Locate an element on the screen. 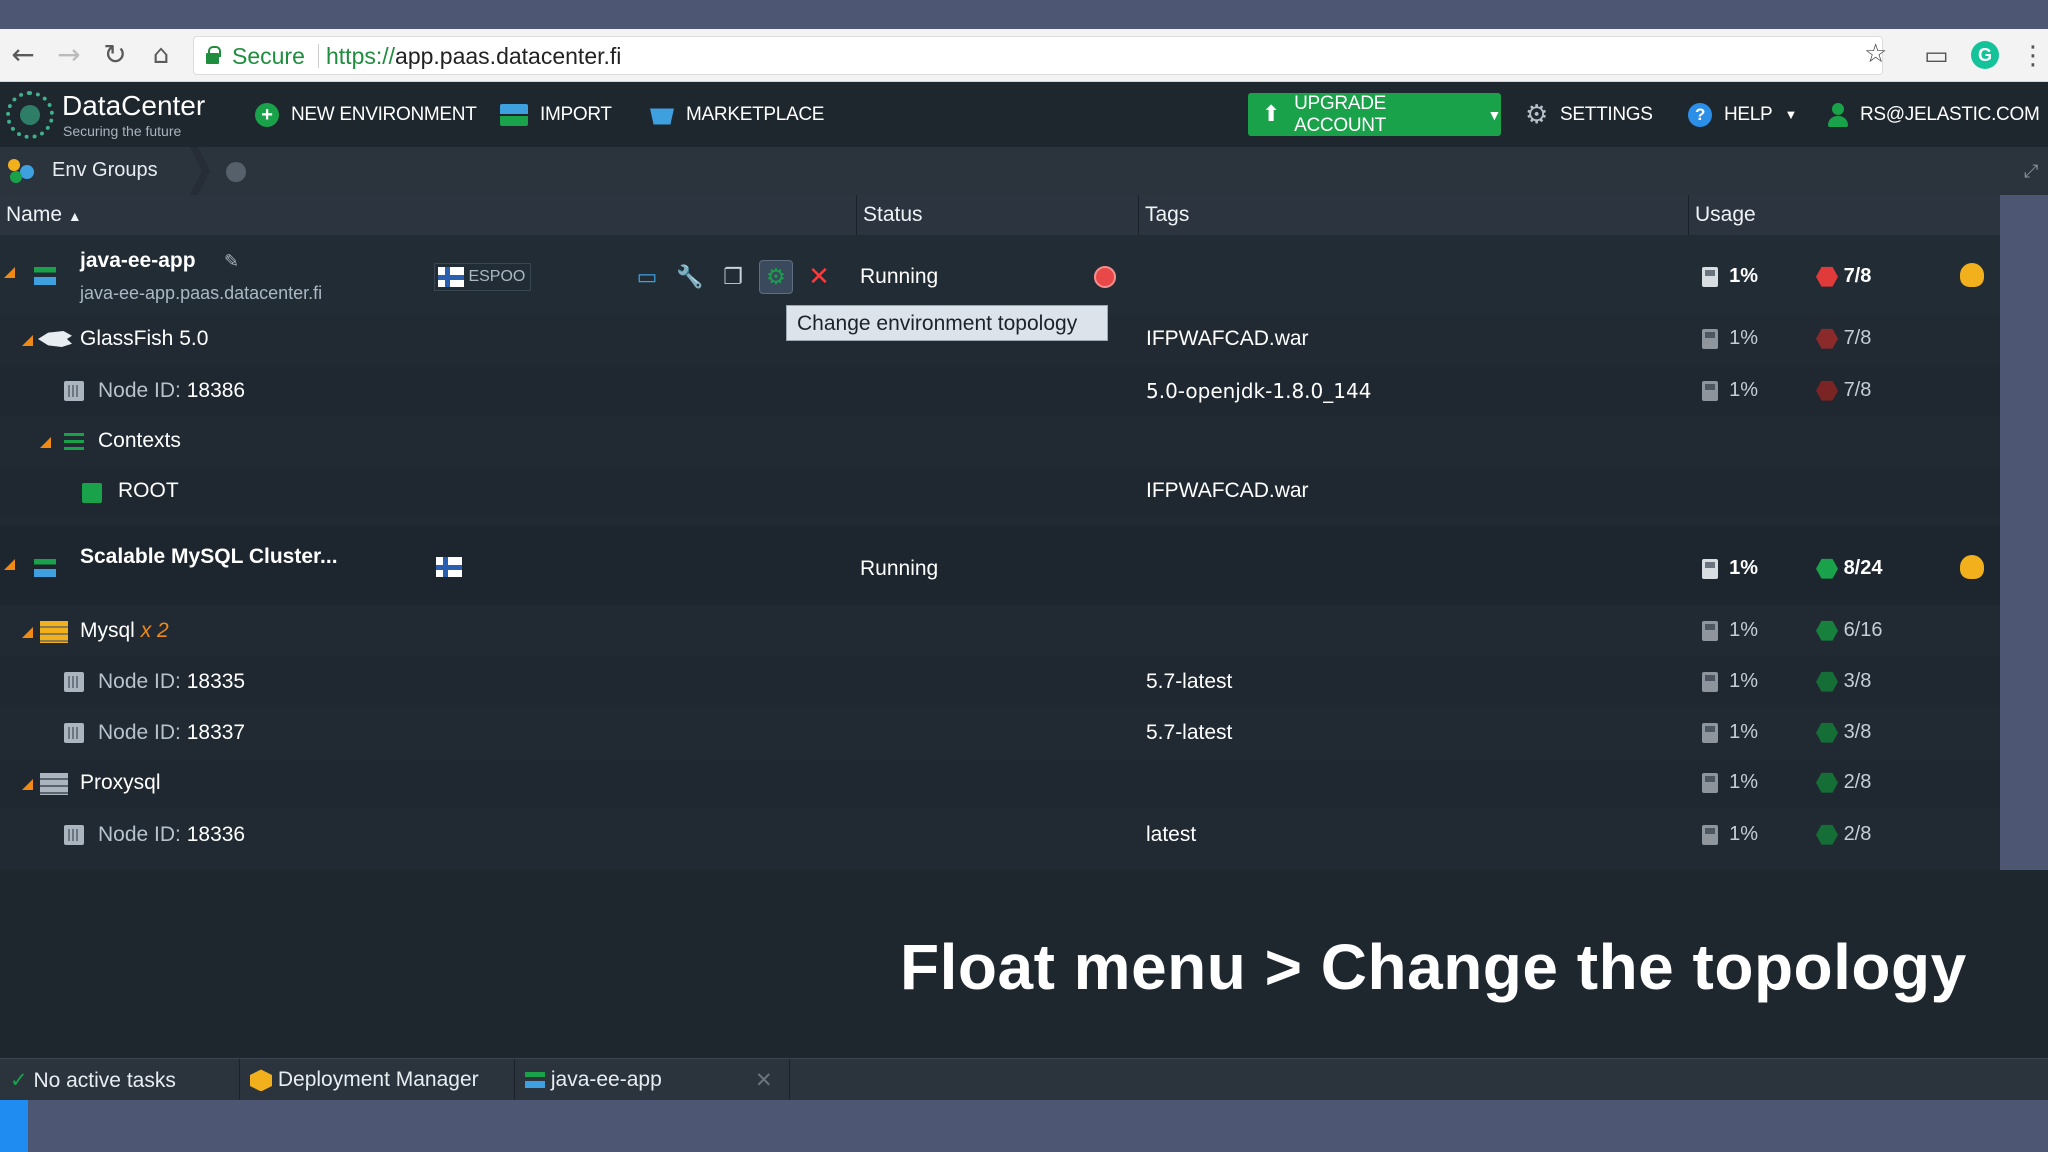  close-tab-icon: ✕ is located at coordinates (764, 1080).